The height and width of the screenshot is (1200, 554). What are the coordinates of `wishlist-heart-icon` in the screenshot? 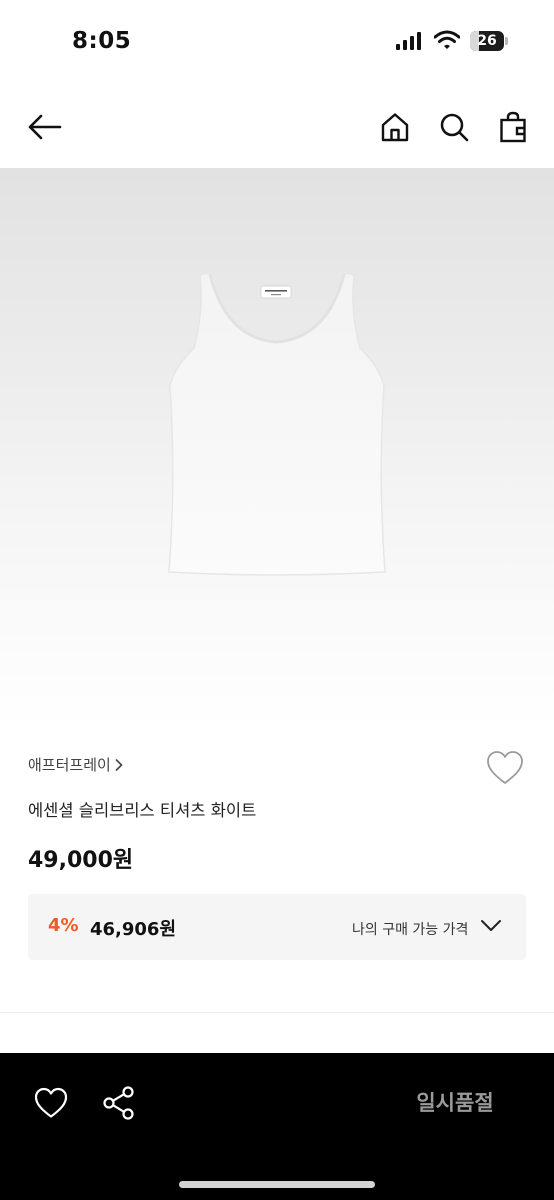 It's located at (505, 768).